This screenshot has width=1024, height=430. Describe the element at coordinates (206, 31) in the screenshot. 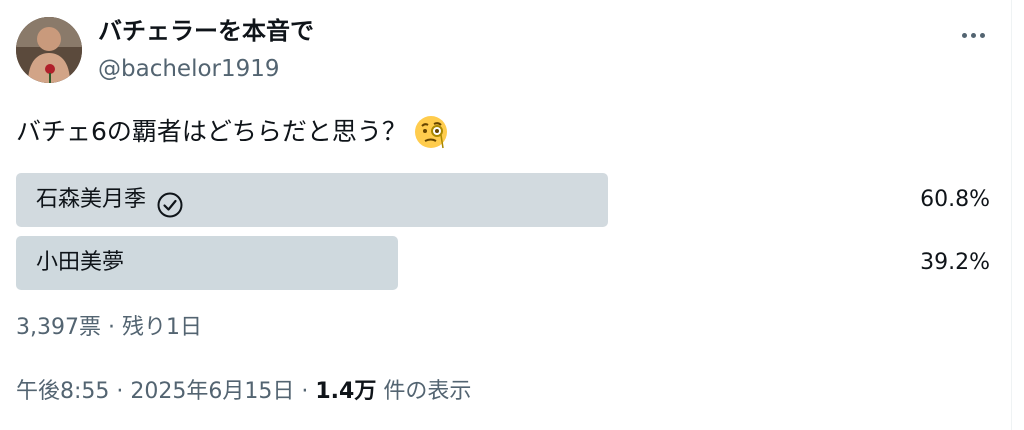

I see `author-display-name: バチェラーを本音で` at that location.